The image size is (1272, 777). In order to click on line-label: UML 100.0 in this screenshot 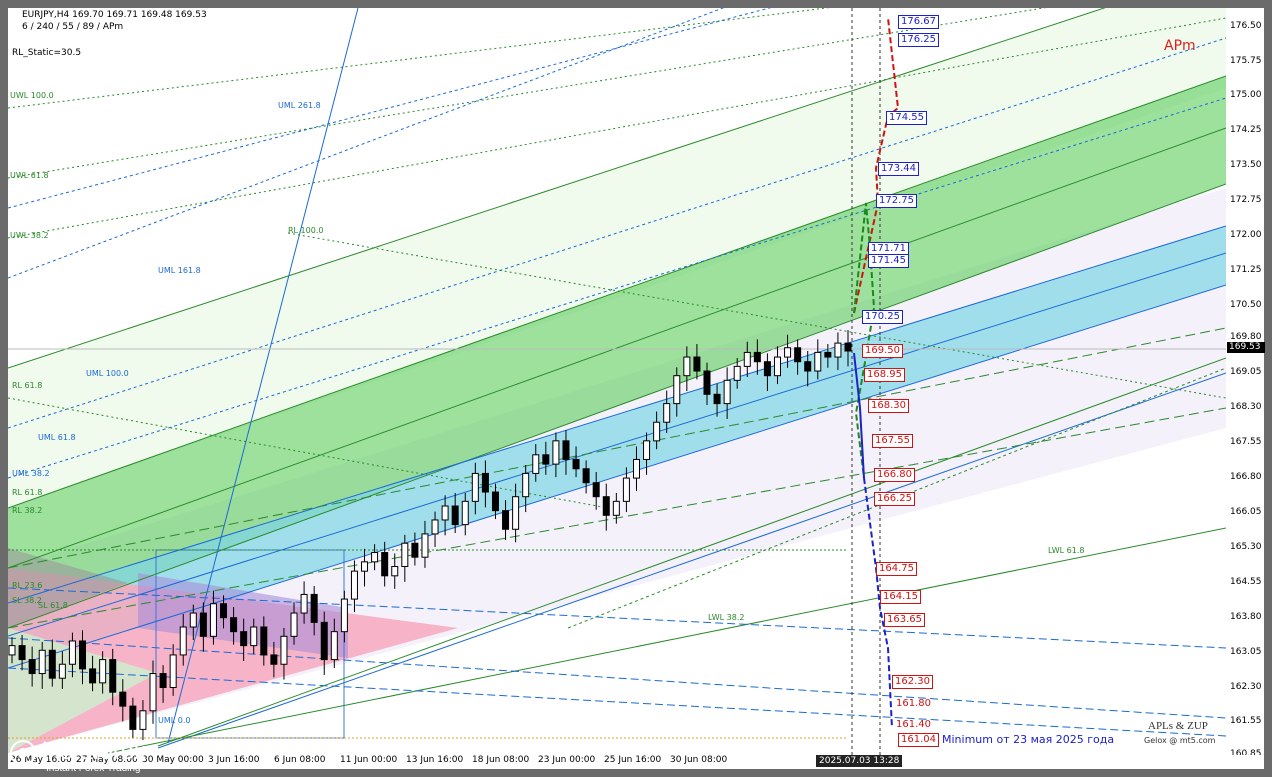, I will do `click(107, 373)`.